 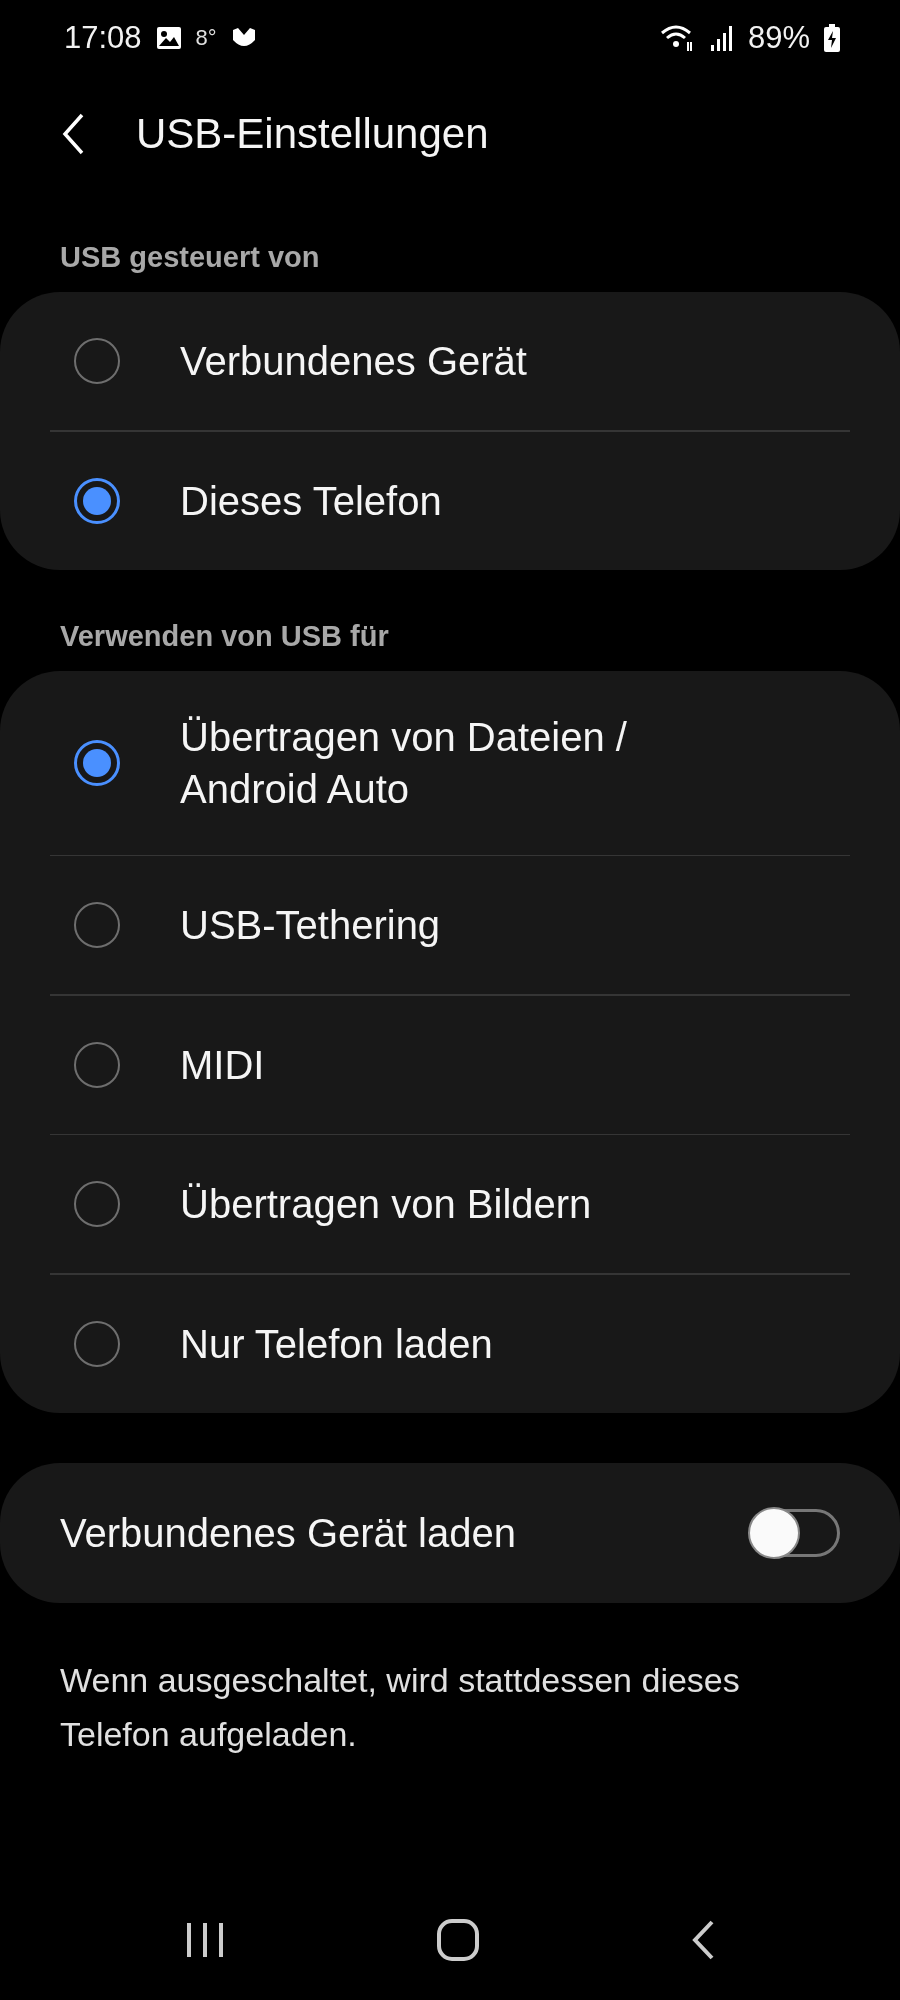 What do you see at coordinates (458, 1940) in the screenshot?
I see `home-icon` at bounding box center [458, 1940].